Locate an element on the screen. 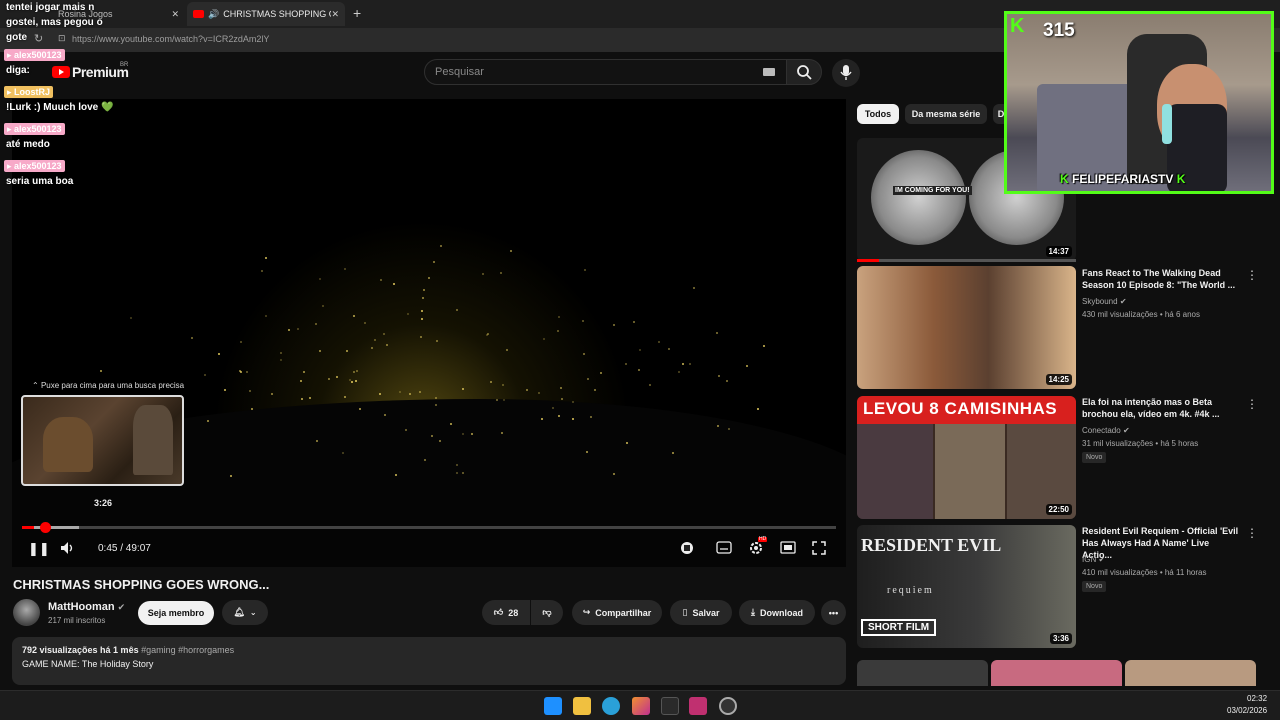 This screenshot has height=720, width=1280. recommendation-channel: Skybound ✔ is located at coordinates (1104, 301).